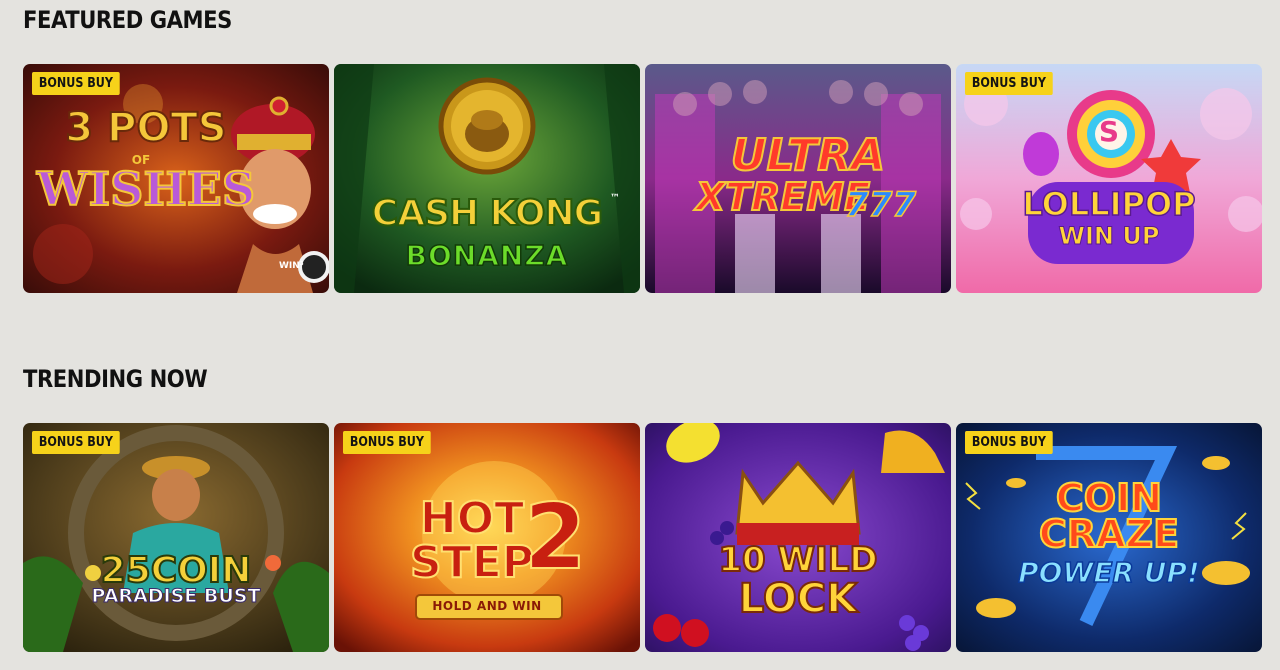  What do you see at coordinates (115, 379) in the screenshot?
I see `trending-now-heading: TRENDING NOW` at bounding box center [115, 379].